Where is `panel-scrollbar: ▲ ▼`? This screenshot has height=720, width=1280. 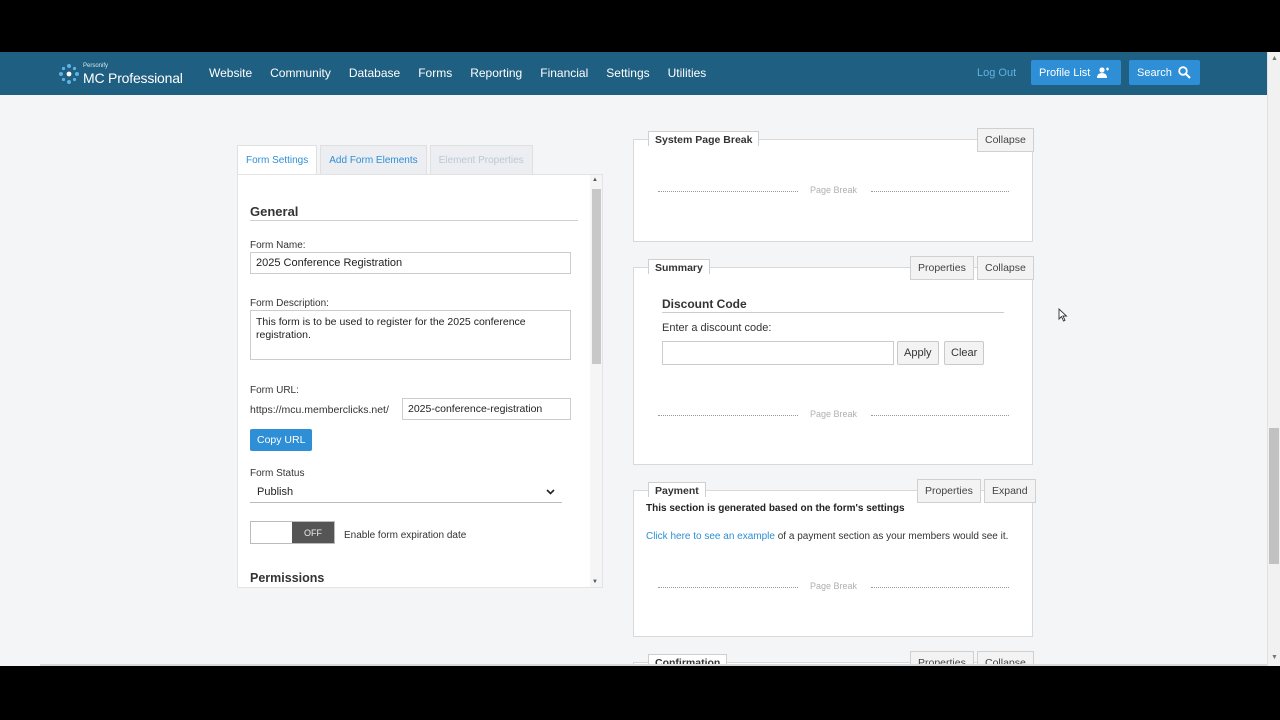 panel-scrollbar: ▲ ▼ is located at coordinates (596, 381).